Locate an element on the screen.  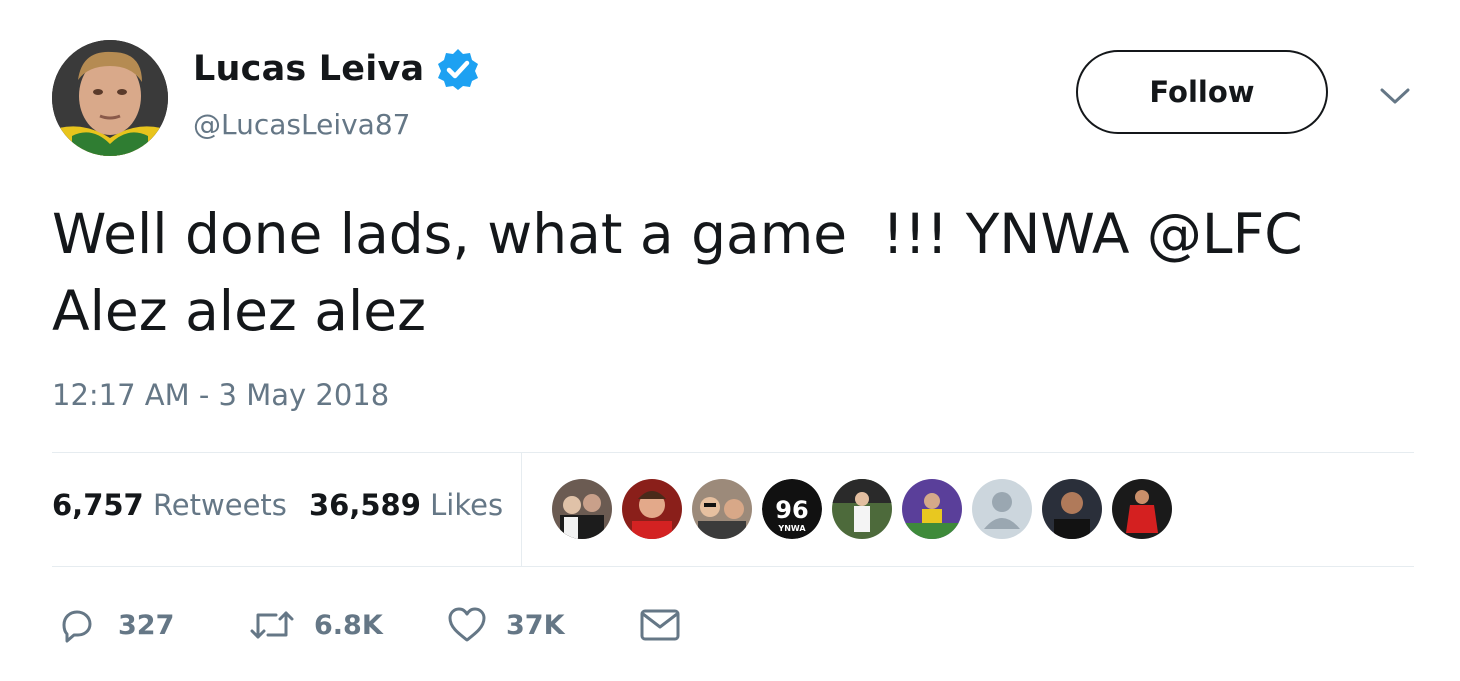
profile-avatar is located at coordinates (110, 98).